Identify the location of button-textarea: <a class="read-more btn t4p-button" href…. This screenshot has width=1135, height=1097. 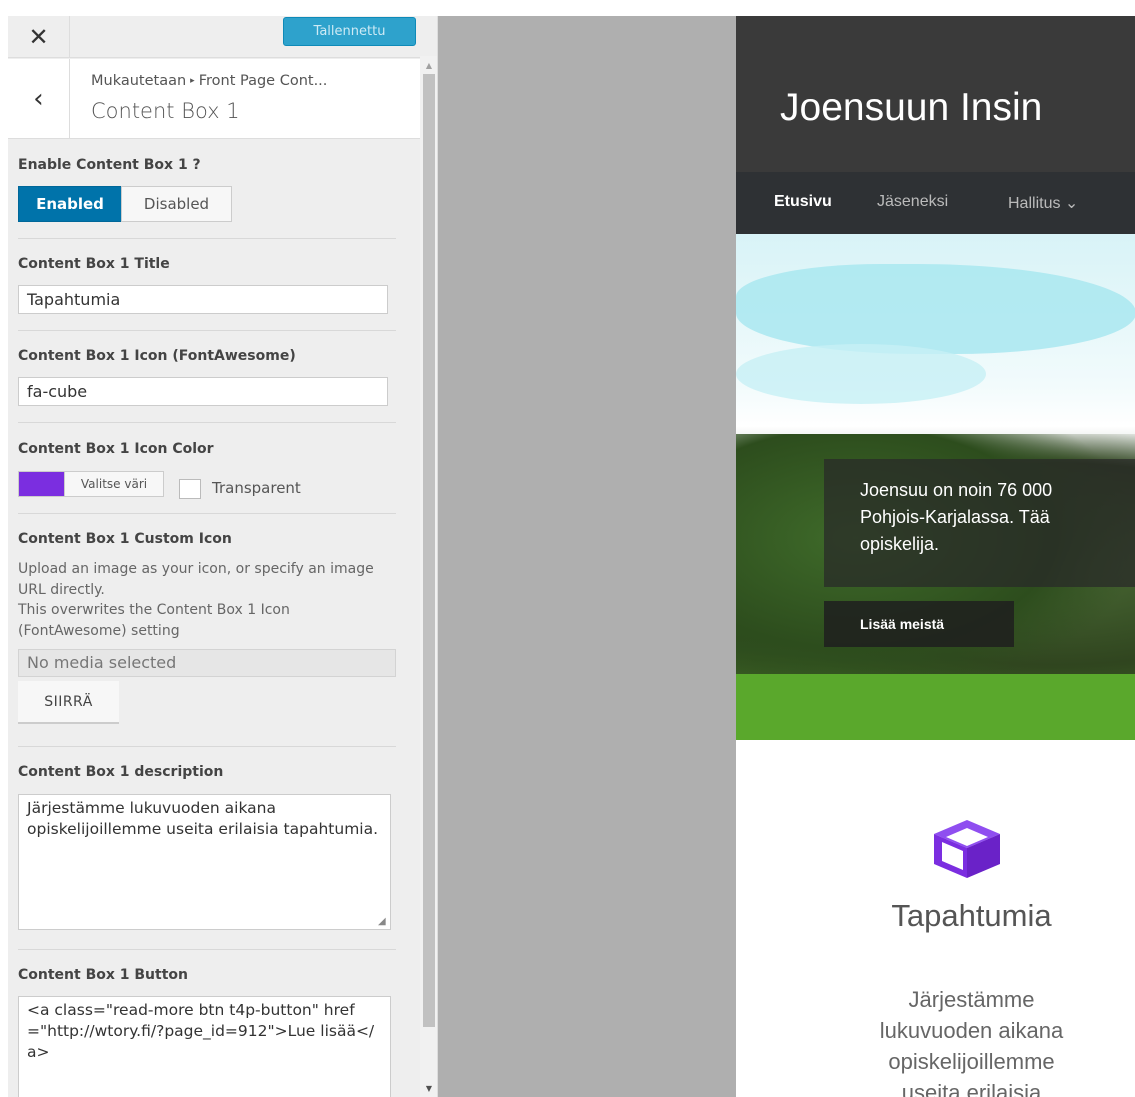
(204, 1046).